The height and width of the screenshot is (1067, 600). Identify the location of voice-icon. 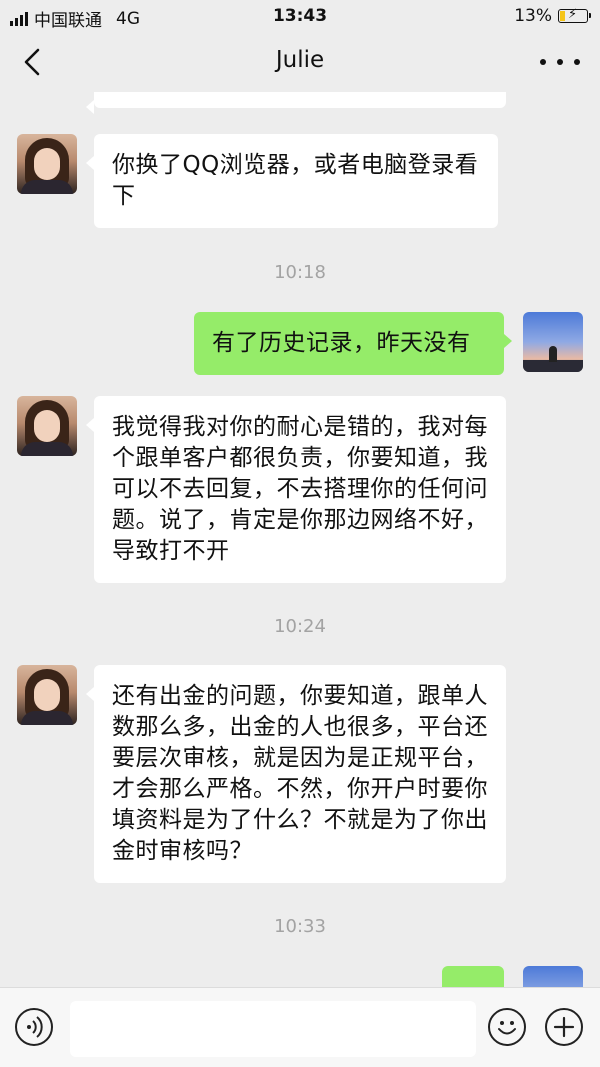
(35, 1027).